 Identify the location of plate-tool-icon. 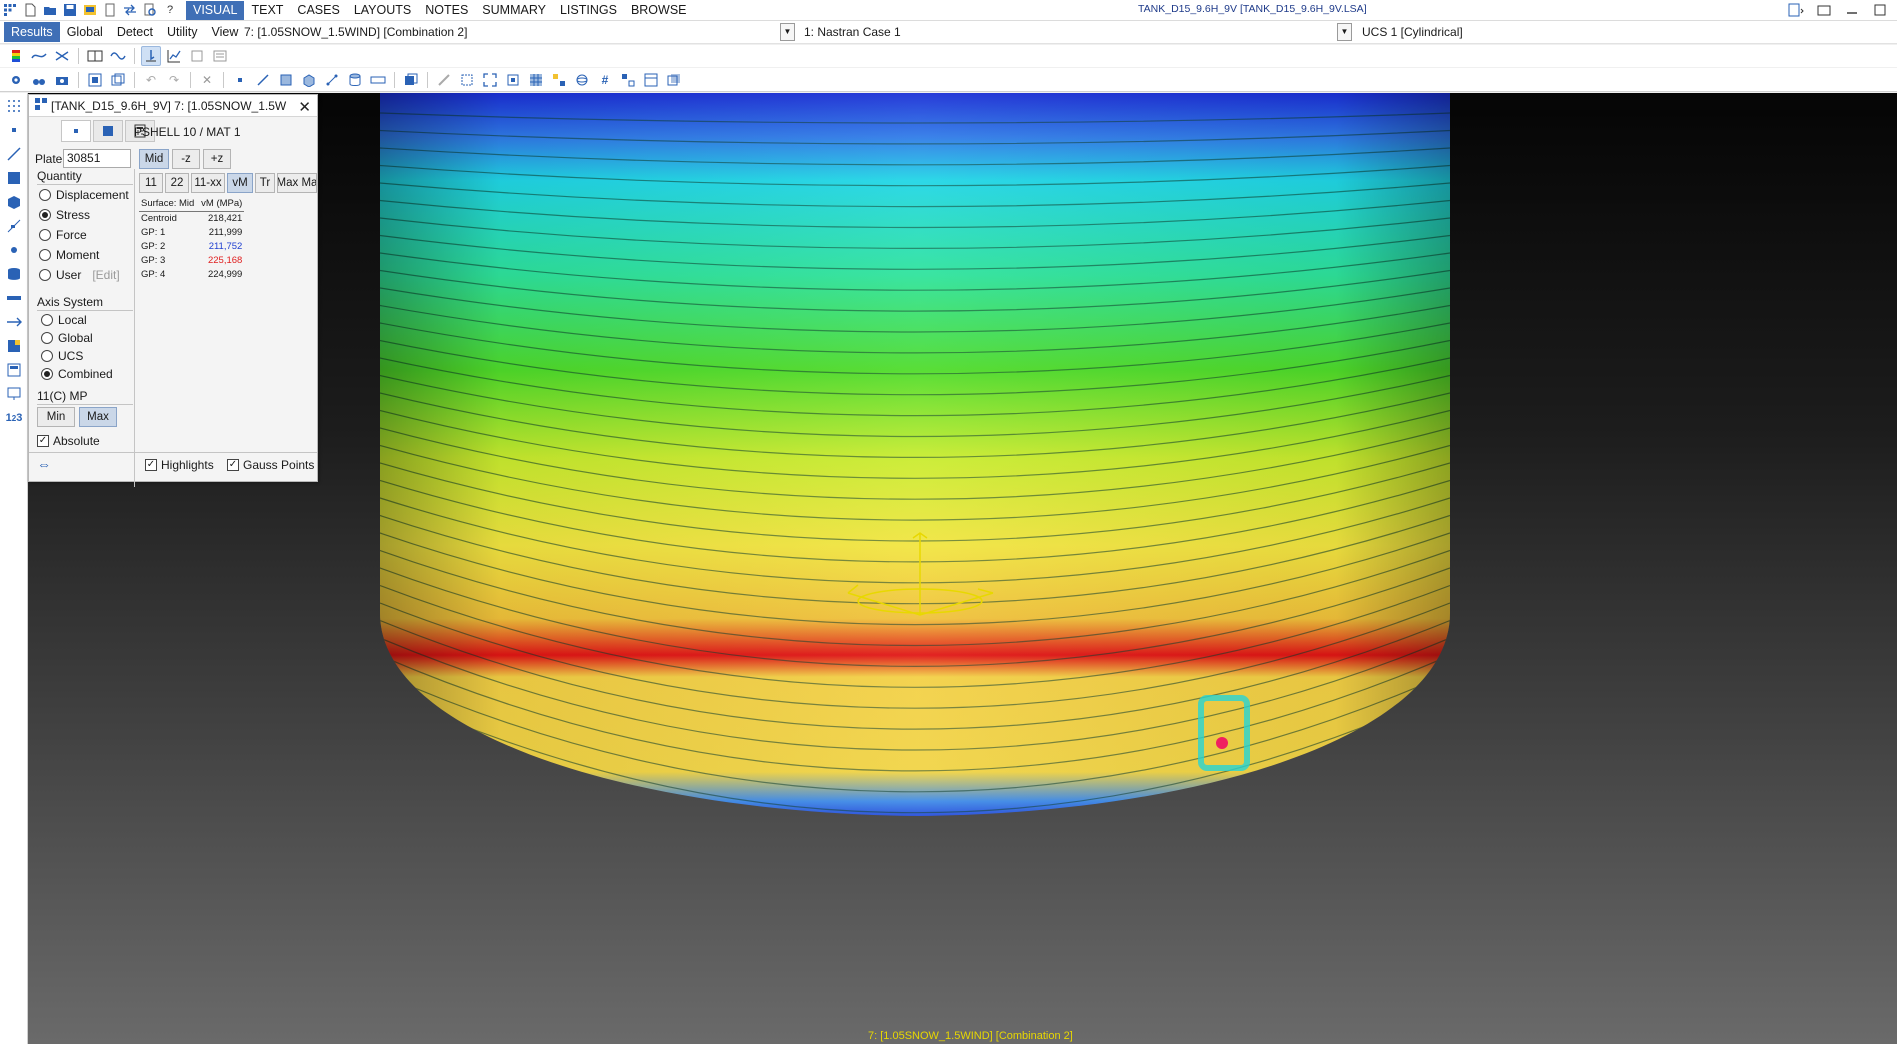
(14, 178).